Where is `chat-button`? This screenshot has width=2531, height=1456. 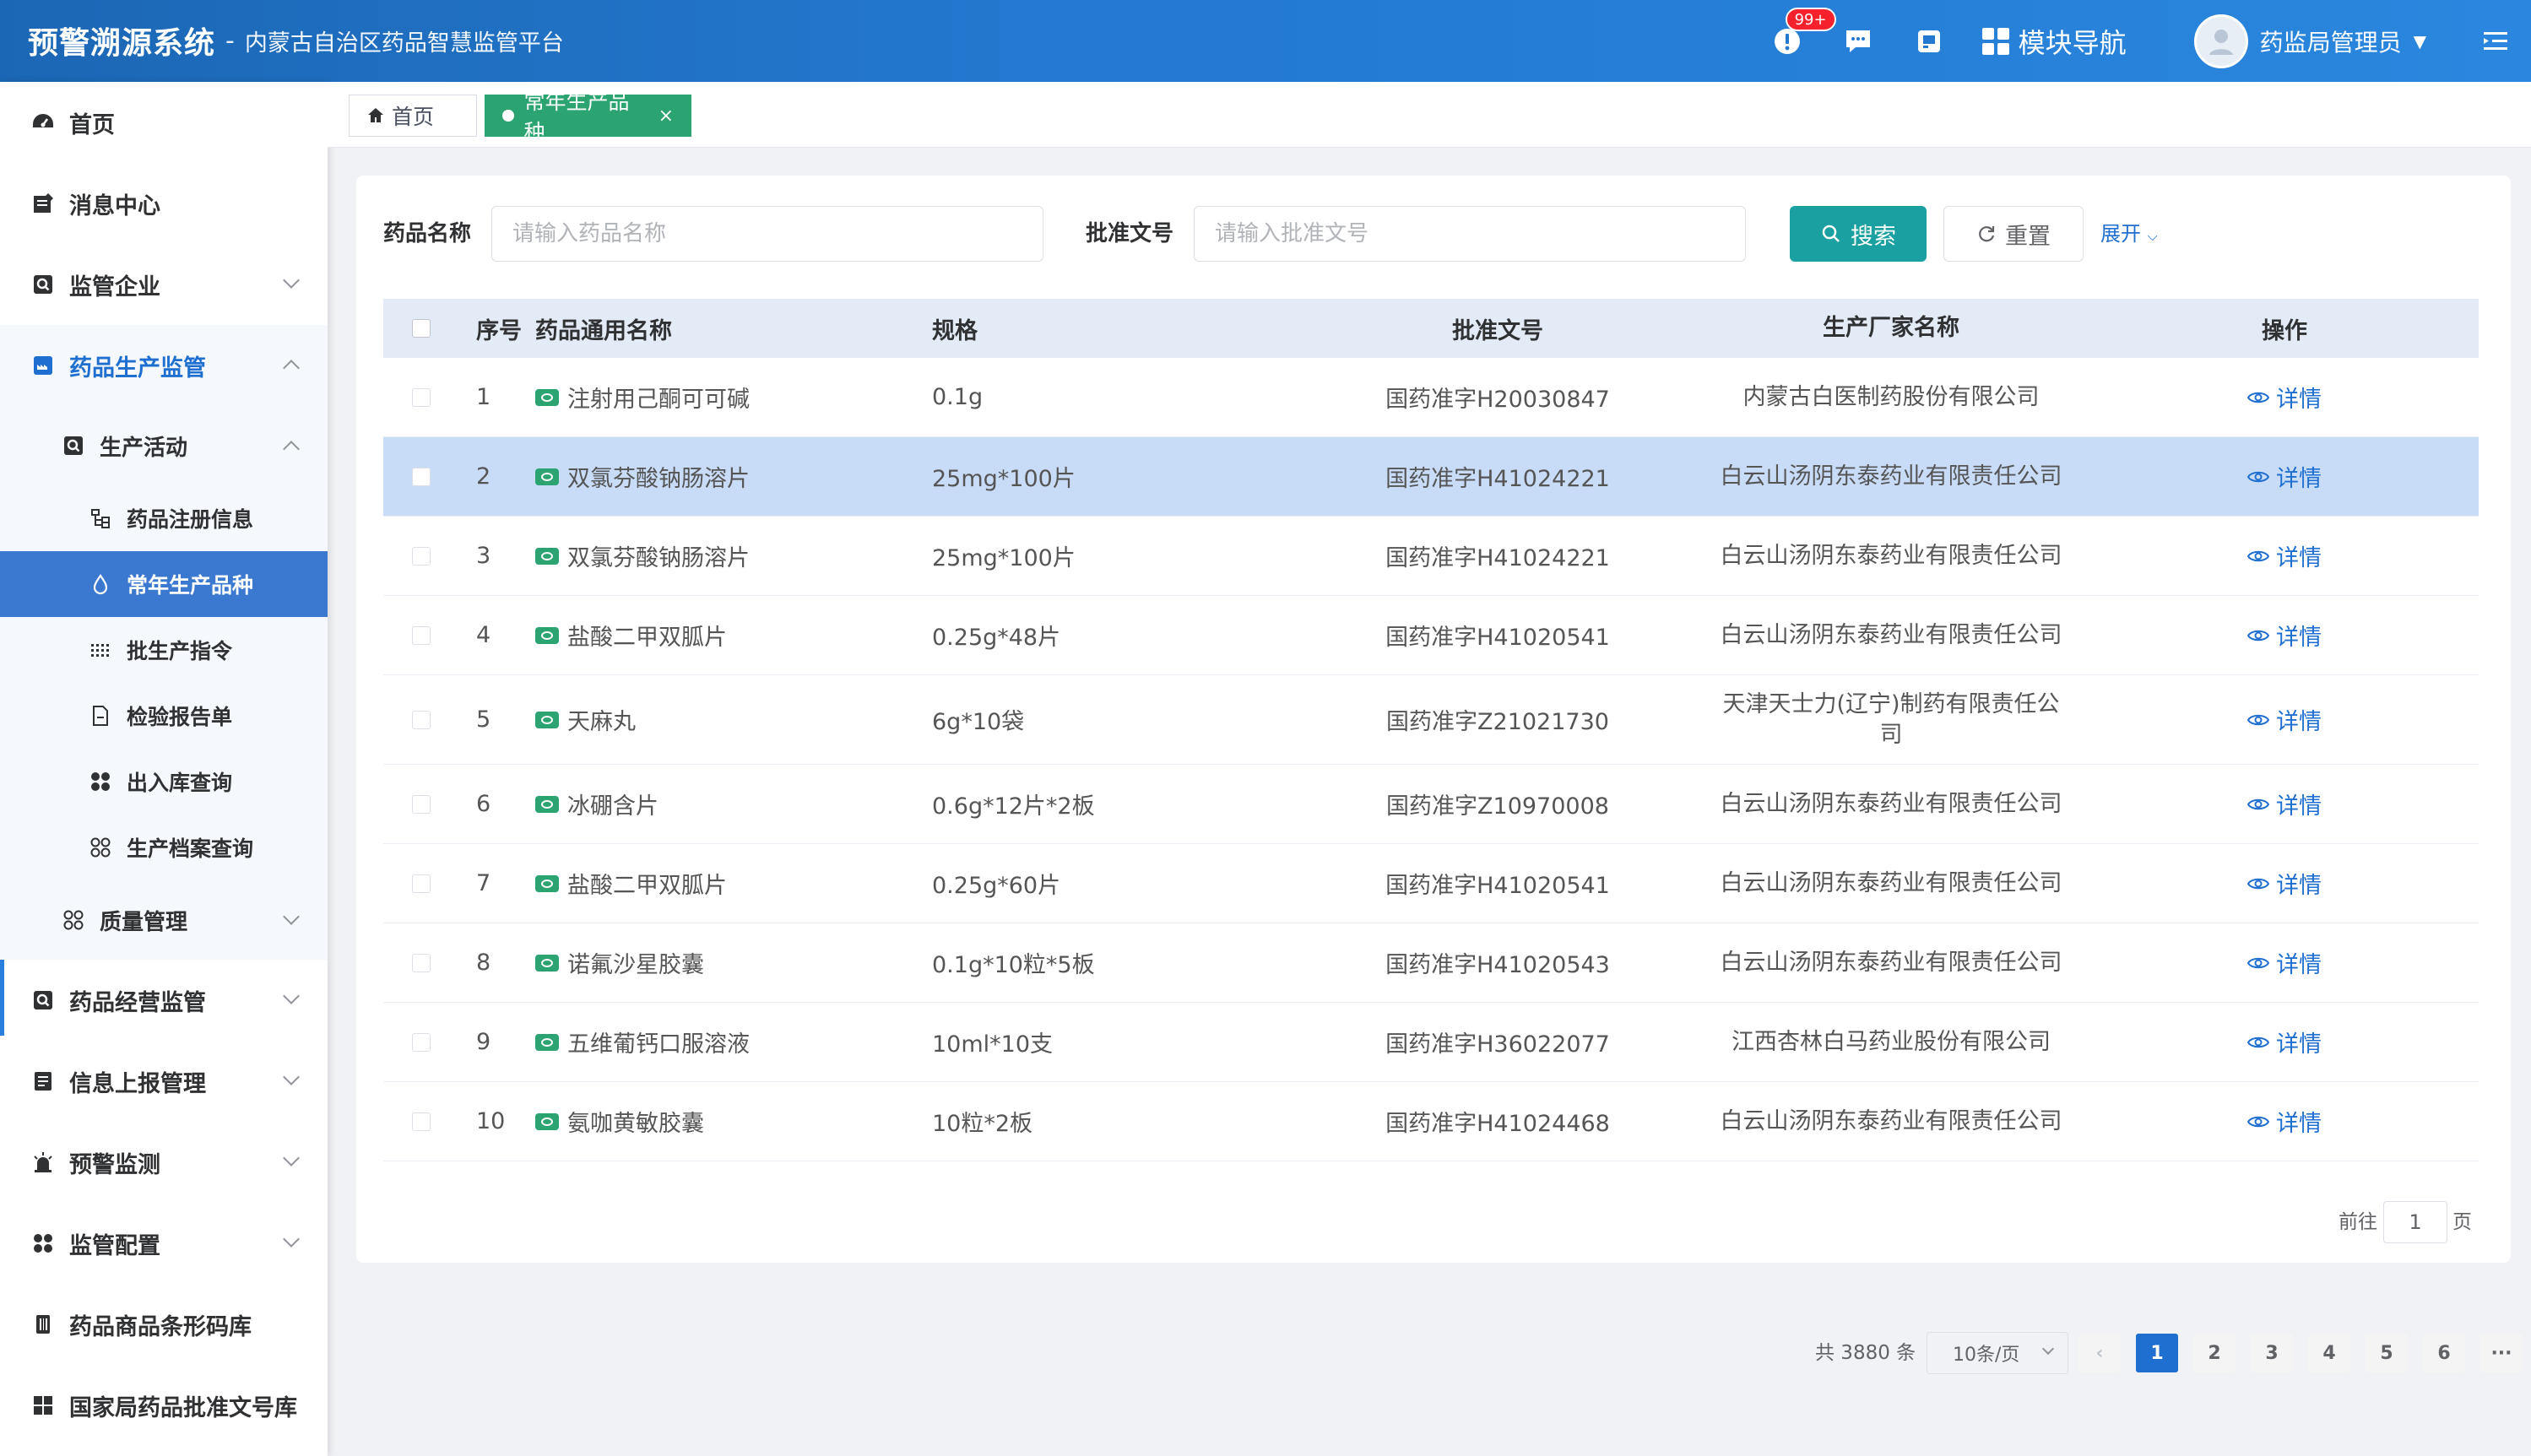
chat-button is located at coordinates (1858, 41).